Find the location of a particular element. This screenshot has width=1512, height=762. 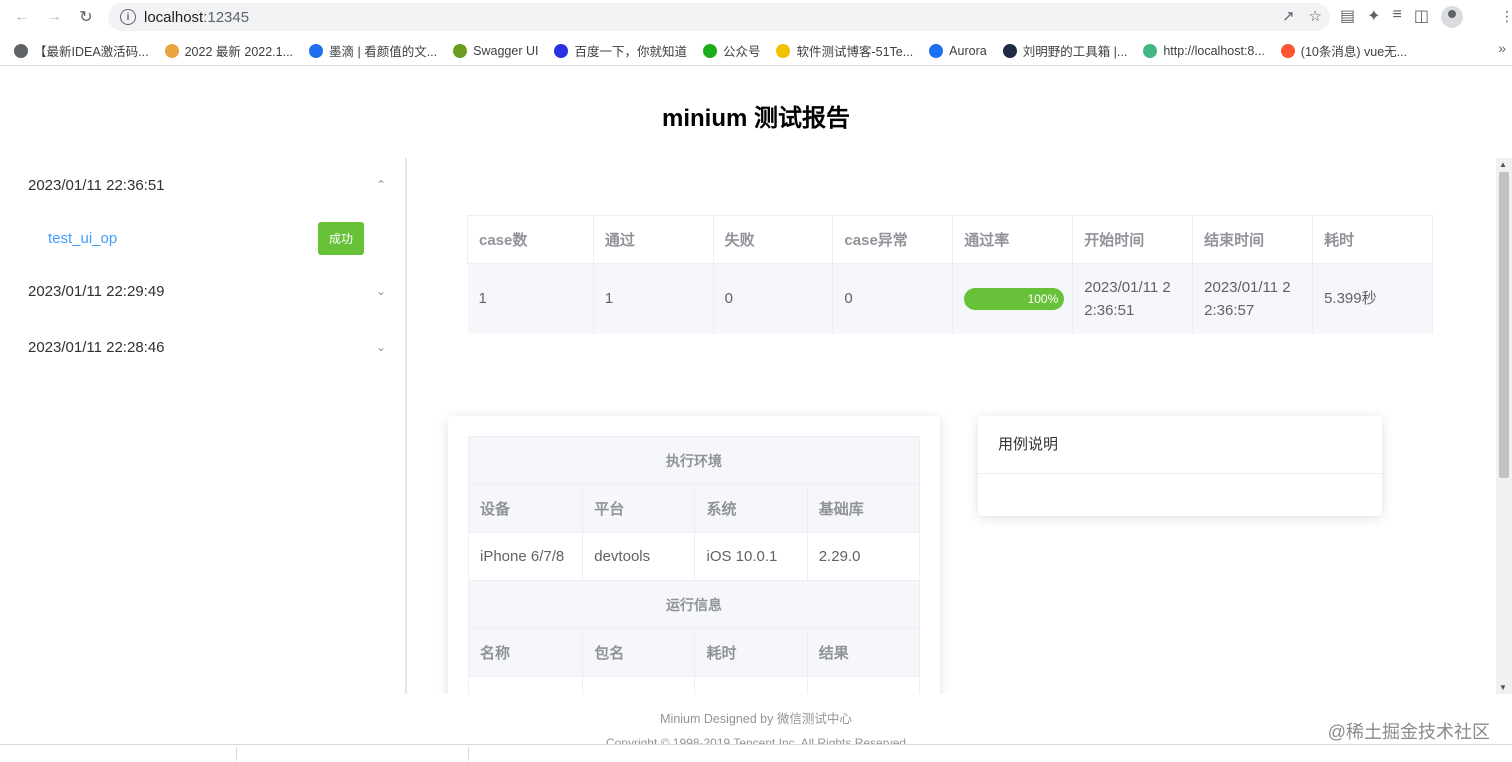

scrollbar-thumb is located at coordinates (1504, 325).